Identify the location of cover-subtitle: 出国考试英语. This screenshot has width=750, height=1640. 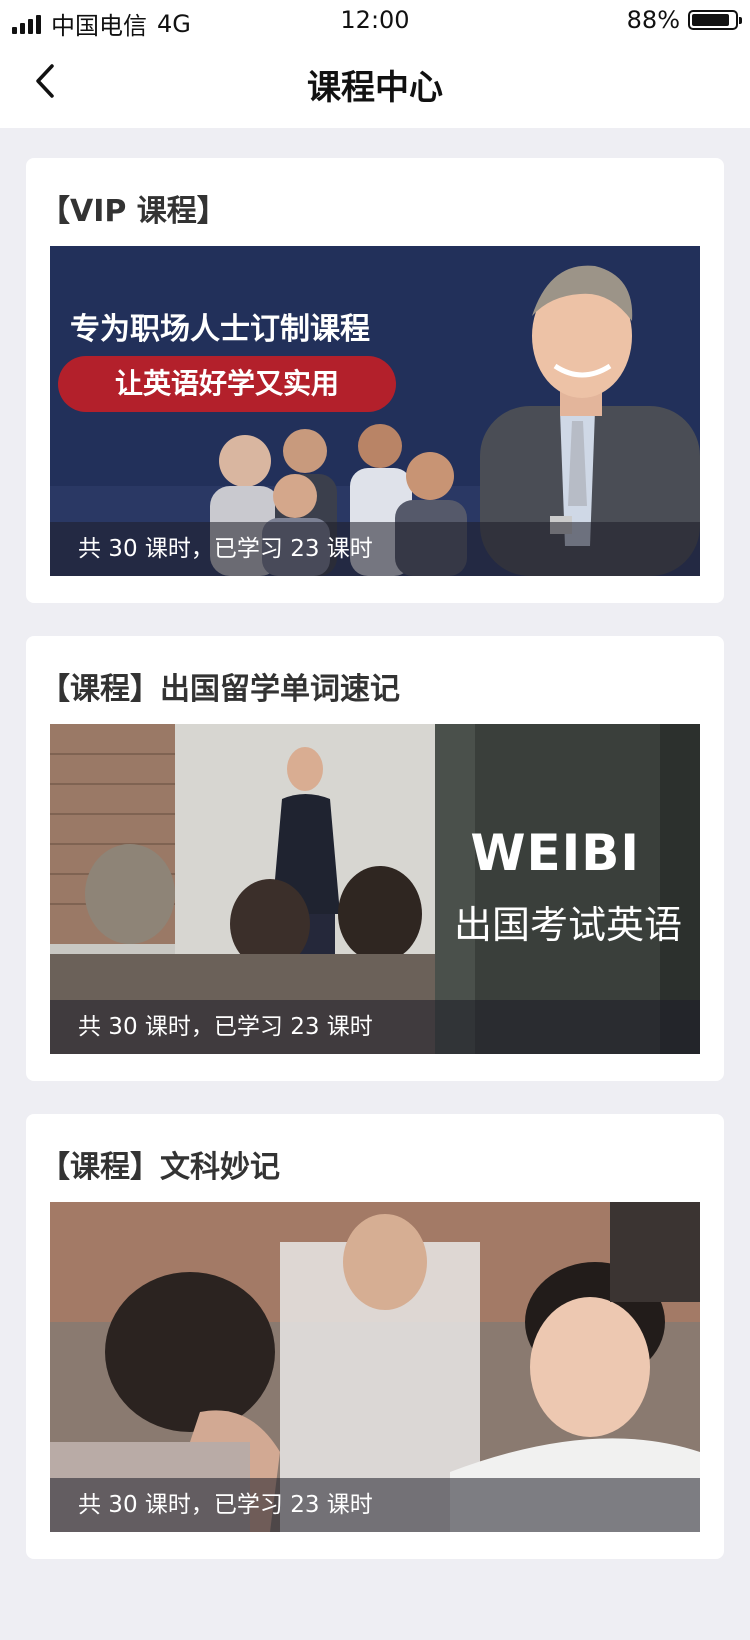
(567, 925).